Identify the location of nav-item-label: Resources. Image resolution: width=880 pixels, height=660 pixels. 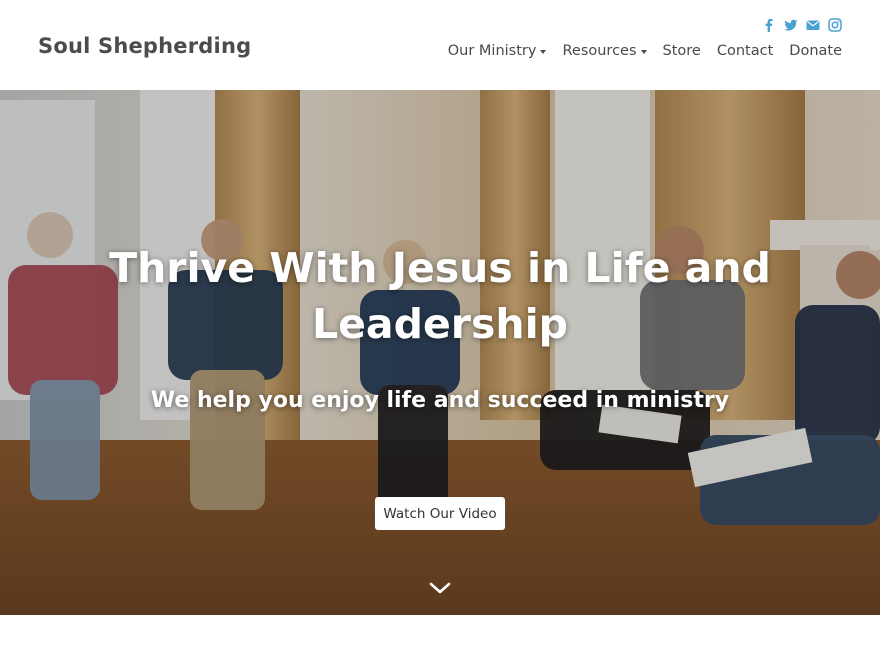
(599, 51).